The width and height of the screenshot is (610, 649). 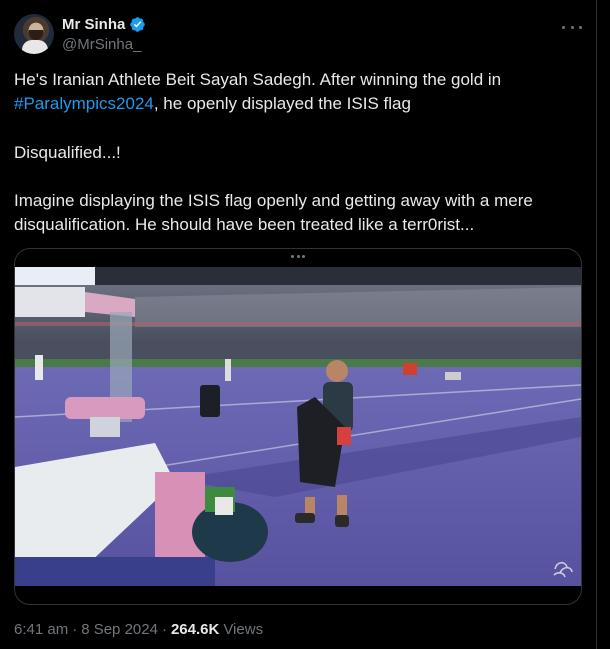 I want to click on views-count: 264.6K, so click(x=195, y=629).